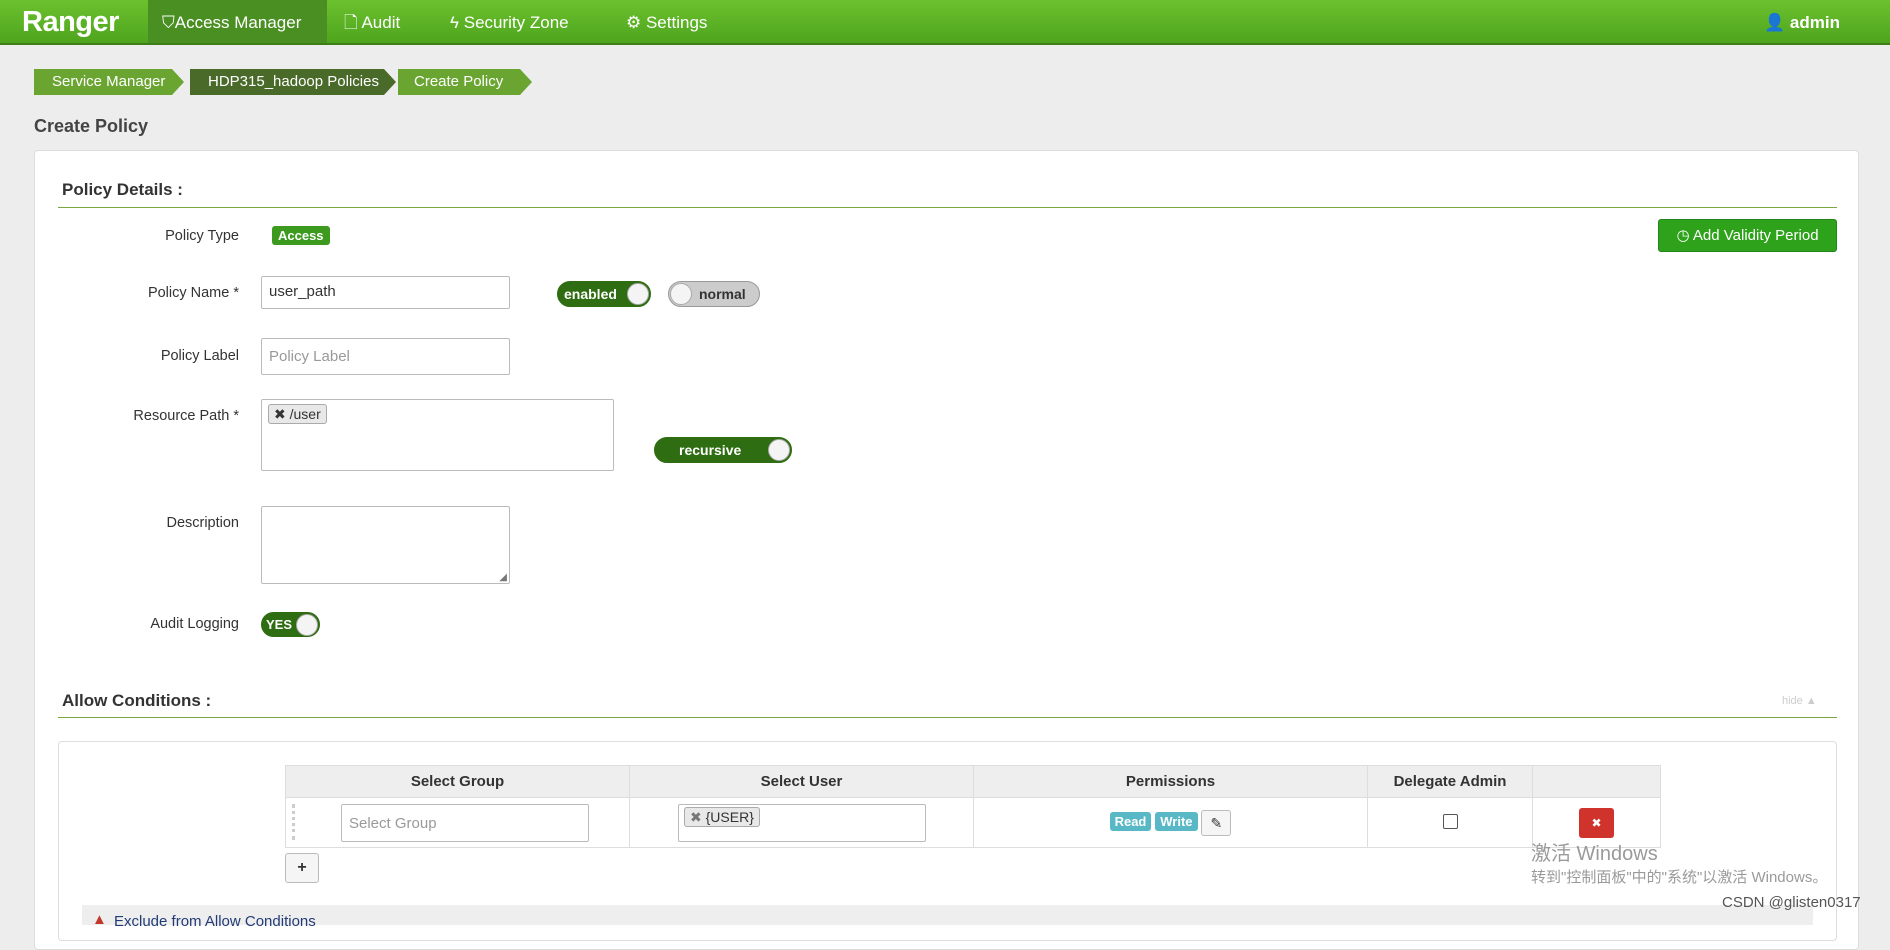 This screenshot has height=950, width=1890. I want to click on drag-handle-icon, so click(293, 822).